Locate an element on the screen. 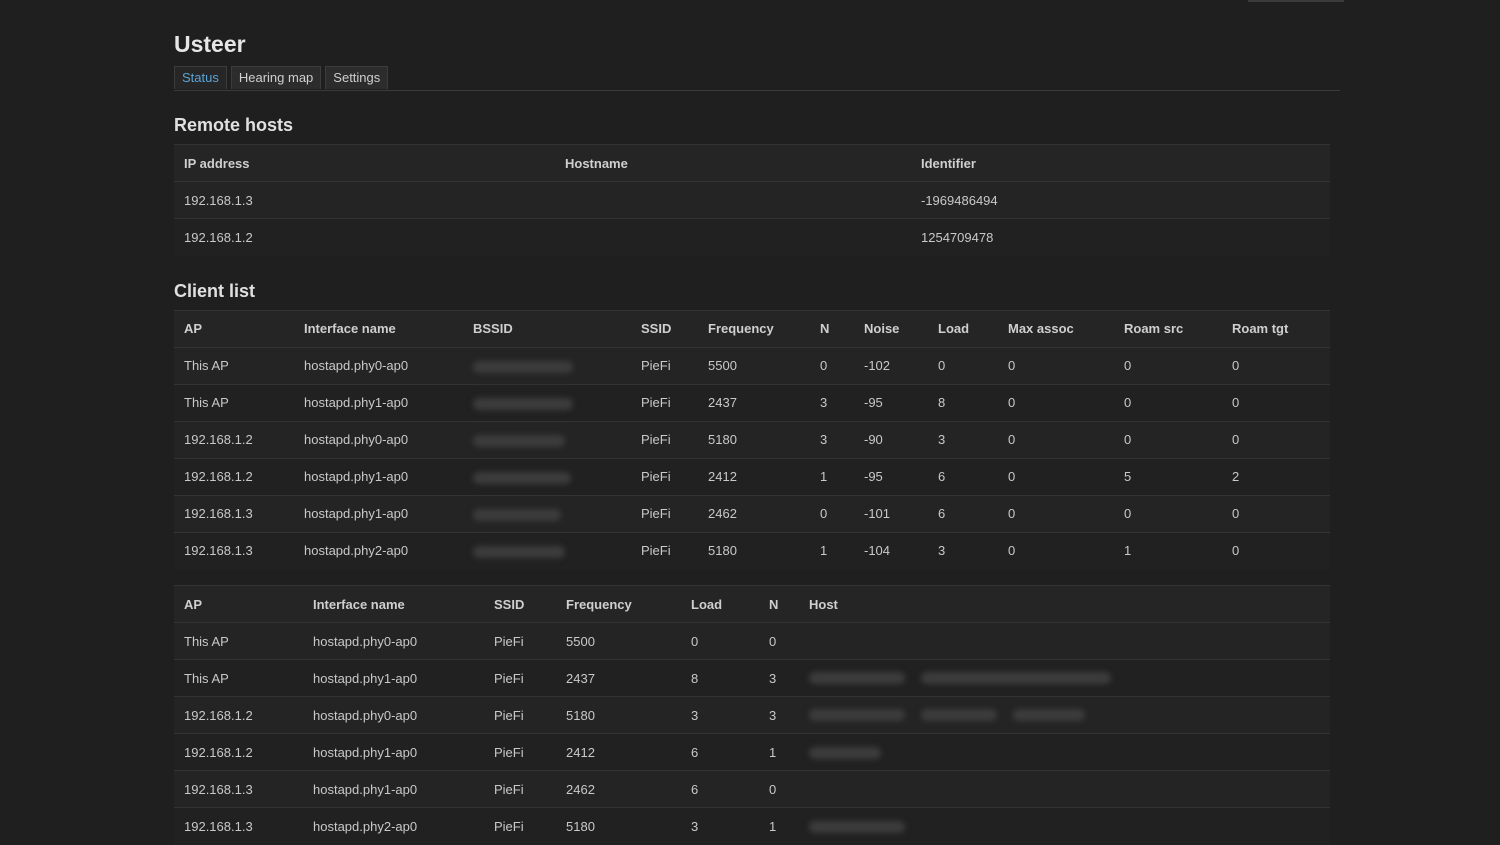  top-edge-line is located at coordinates (1296, 1).